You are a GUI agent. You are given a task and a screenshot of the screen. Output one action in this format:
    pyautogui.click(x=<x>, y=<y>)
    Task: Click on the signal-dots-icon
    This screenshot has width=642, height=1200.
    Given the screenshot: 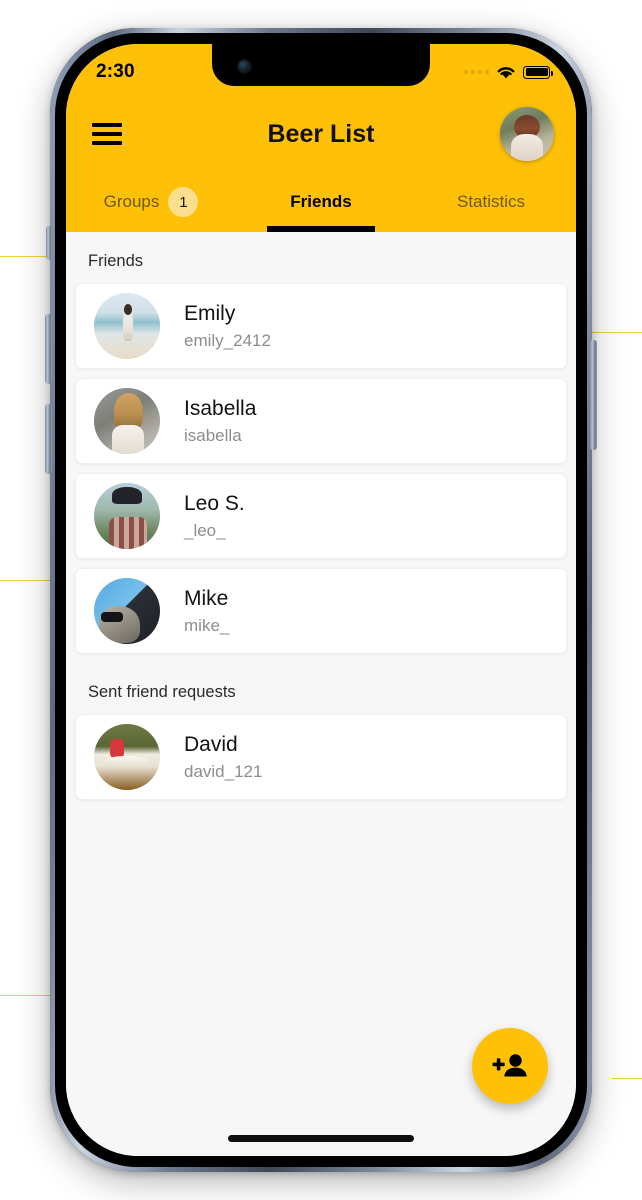 What is the action you would take?
    pyautogui.click(x=476, y=72)
    